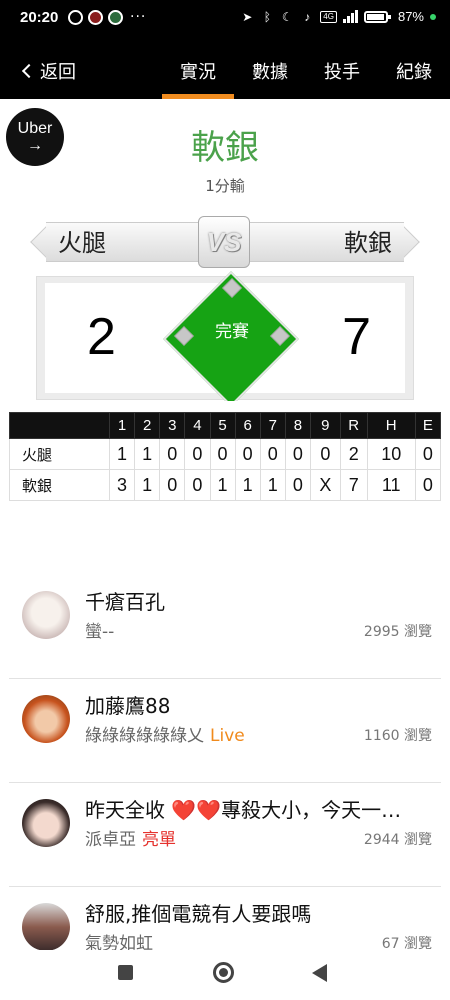  Describe the element at coordinates (225, 186) in the screenshot. I see `result-text: 1分輸` at that location.